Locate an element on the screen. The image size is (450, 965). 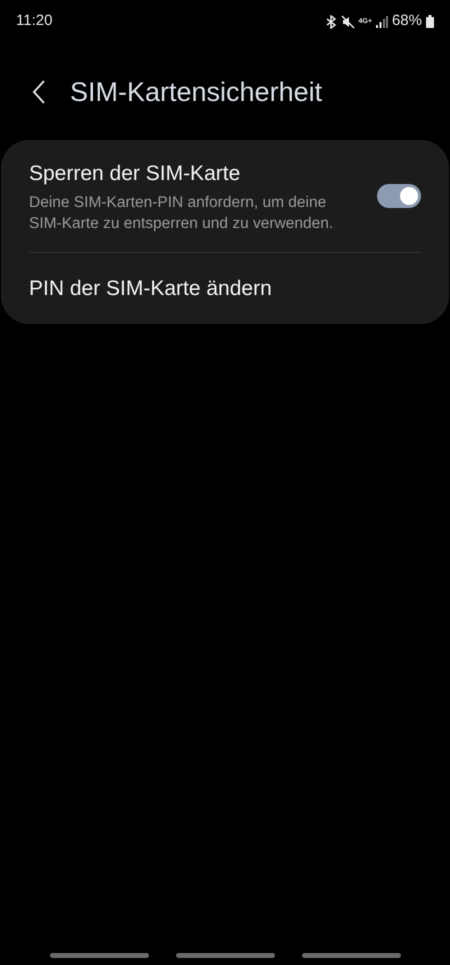
setting-title: Sperren der SIM-Karte is located at coordinates (193, 174).